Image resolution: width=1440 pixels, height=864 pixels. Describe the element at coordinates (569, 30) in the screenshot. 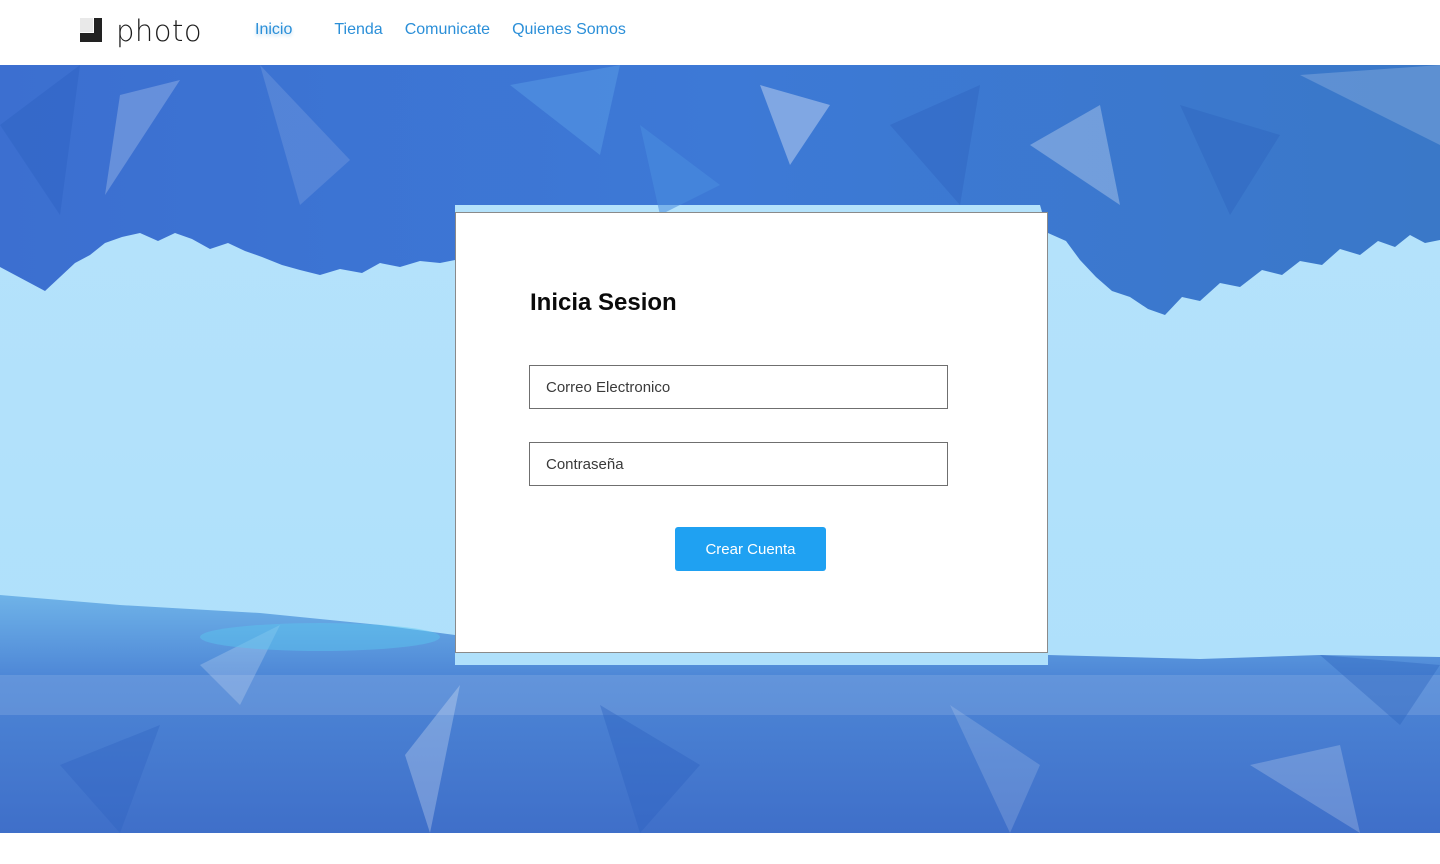

I see `nav-link-quienes-somos: Quienes Somos` at that location.